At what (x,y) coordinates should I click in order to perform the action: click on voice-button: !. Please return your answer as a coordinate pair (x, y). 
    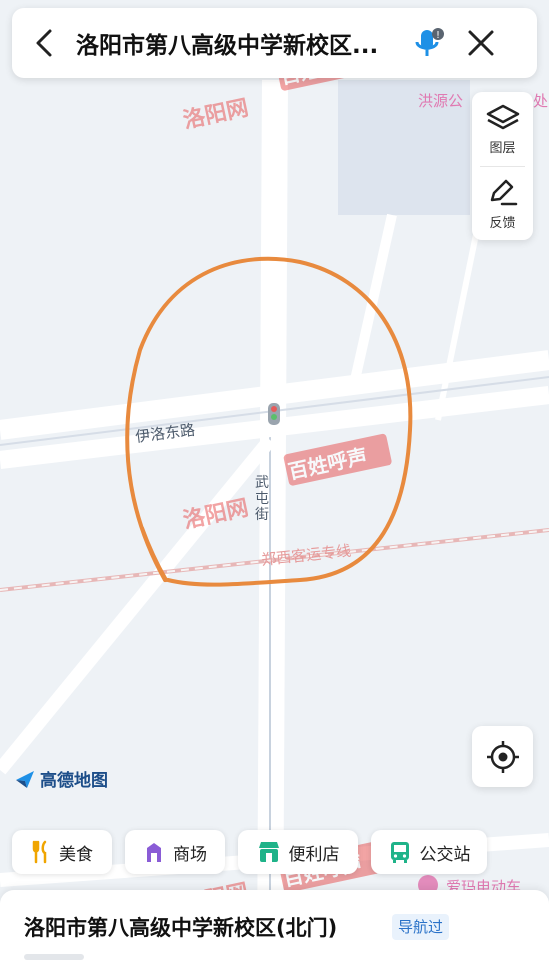
    Looking at the image, I should click on (429, 43).